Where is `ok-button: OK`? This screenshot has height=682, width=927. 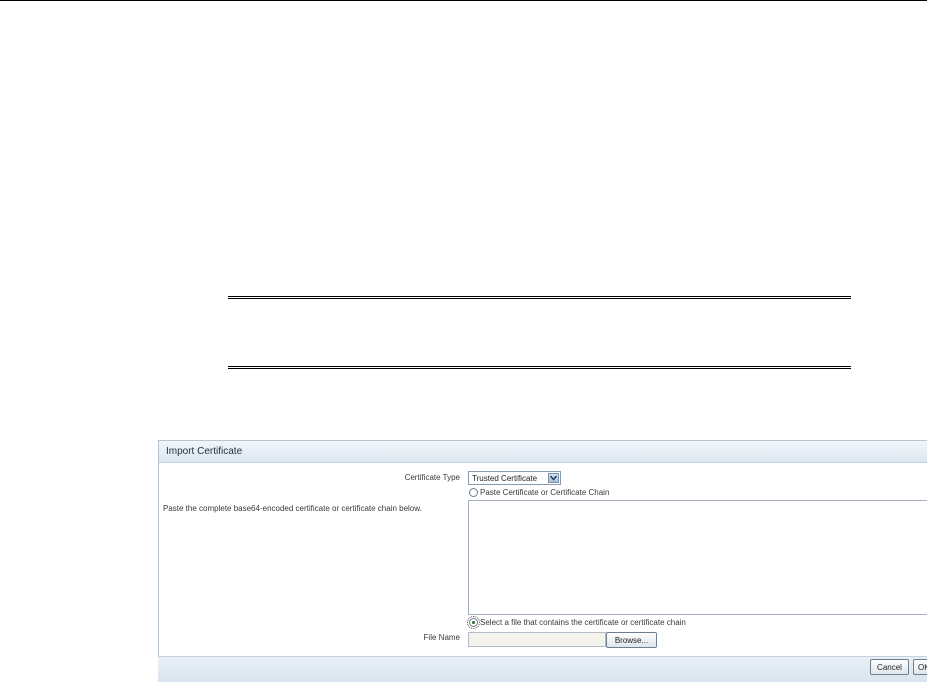 ok-button: OK is located at coordinates (920, 667).